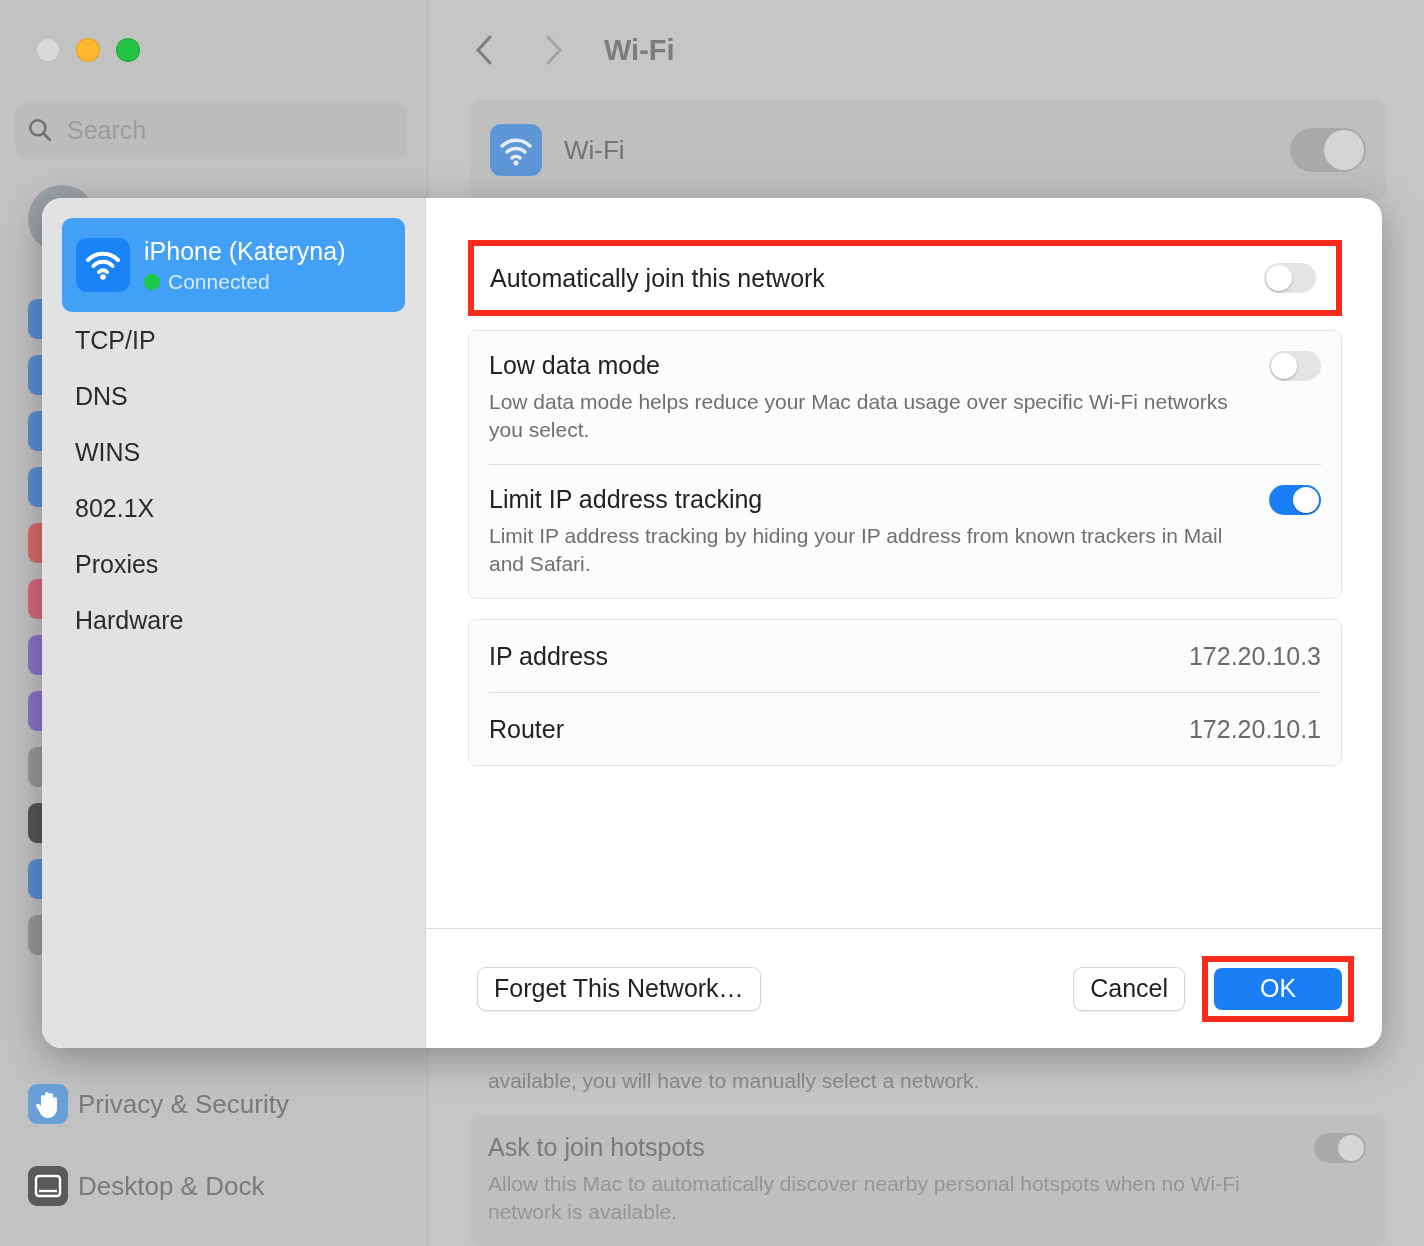 The width and height of the screenshot is (1424, 1246). Describe the element at coordinates (574, 365) in the screenshot. I see `setting-label: Low data mode` at that location.